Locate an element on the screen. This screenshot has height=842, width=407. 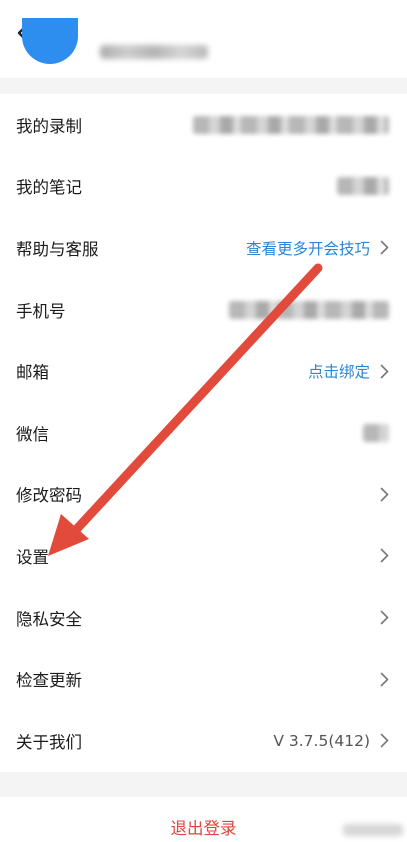
row-help-support: 帮助与客服 查看更多开会技巧 is located at coordinates (203, 248).